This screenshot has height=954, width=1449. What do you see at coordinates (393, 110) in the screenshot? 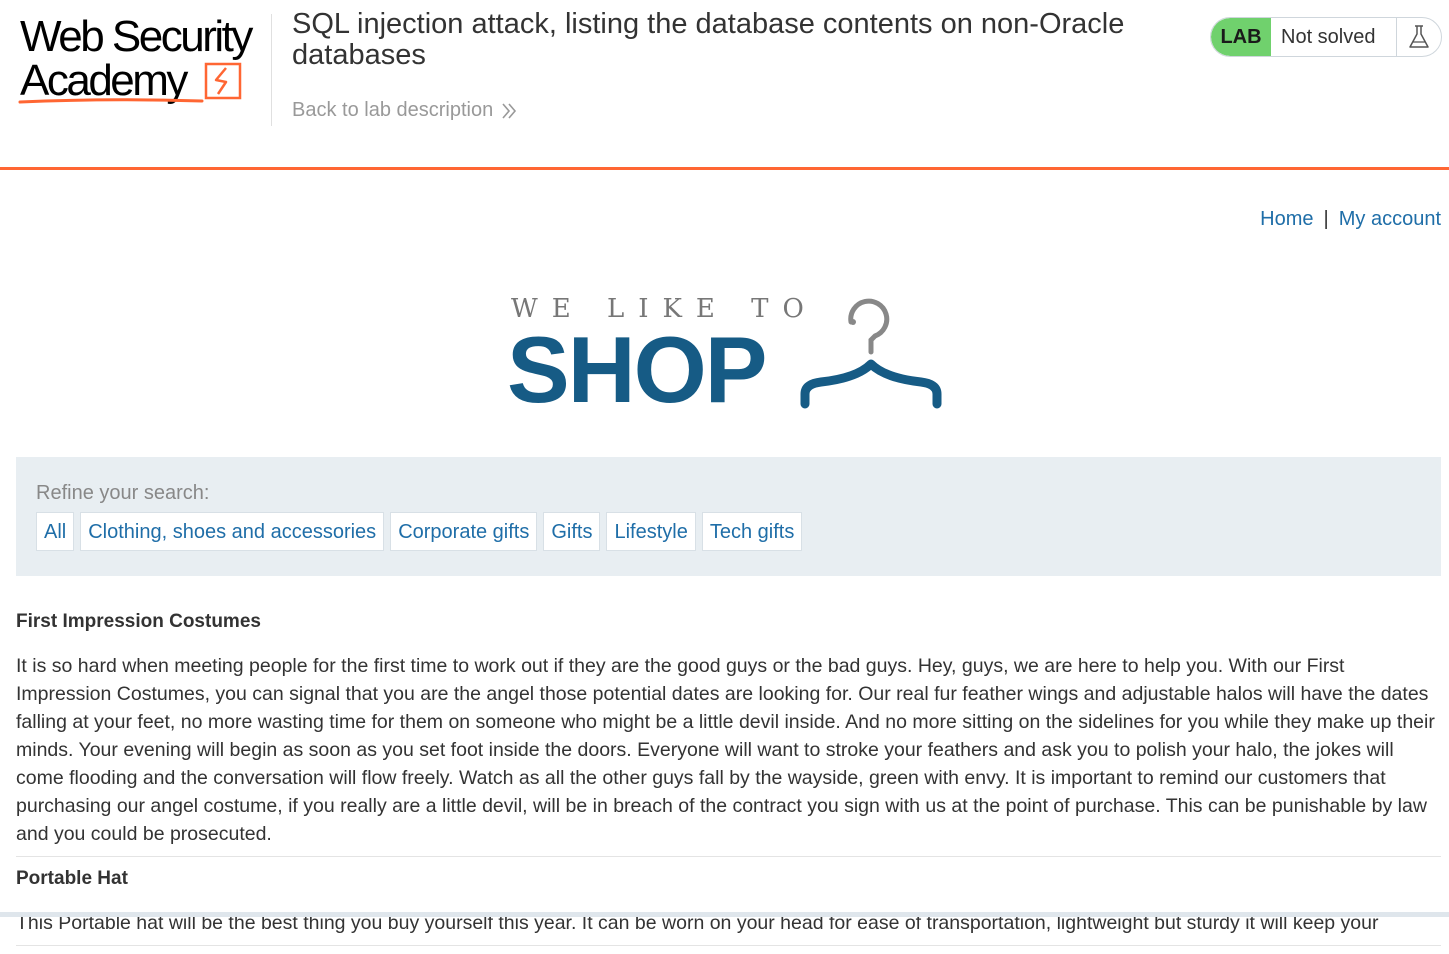
I see `back-link-label: Back to lab description` at bounding box center [393, 110].